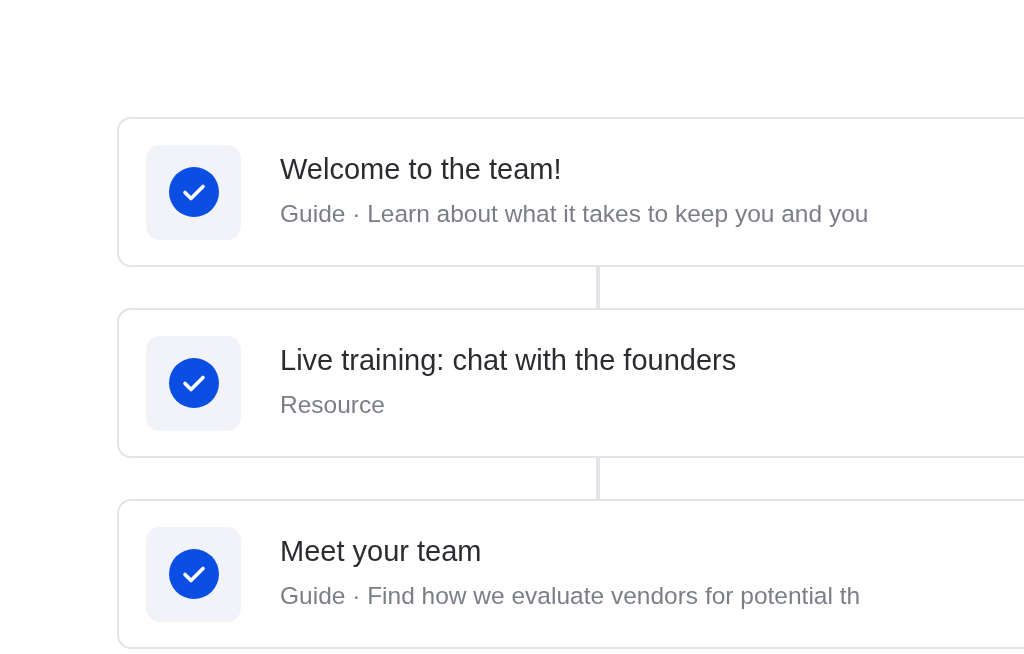  What do you see at coordinates (570, 595) in the screenshot?
I see `step-subtitle: Guide · Find how we evaluate vendors for potential th` at bounding box center [570, 595].